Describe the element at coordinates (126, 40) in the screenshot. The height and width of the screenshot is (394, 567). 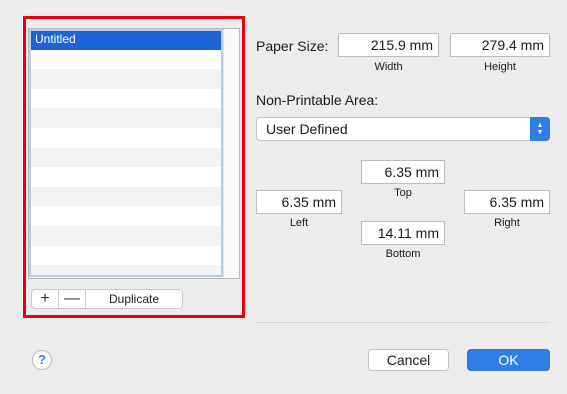
I see `list-item: Untitled` at that location.